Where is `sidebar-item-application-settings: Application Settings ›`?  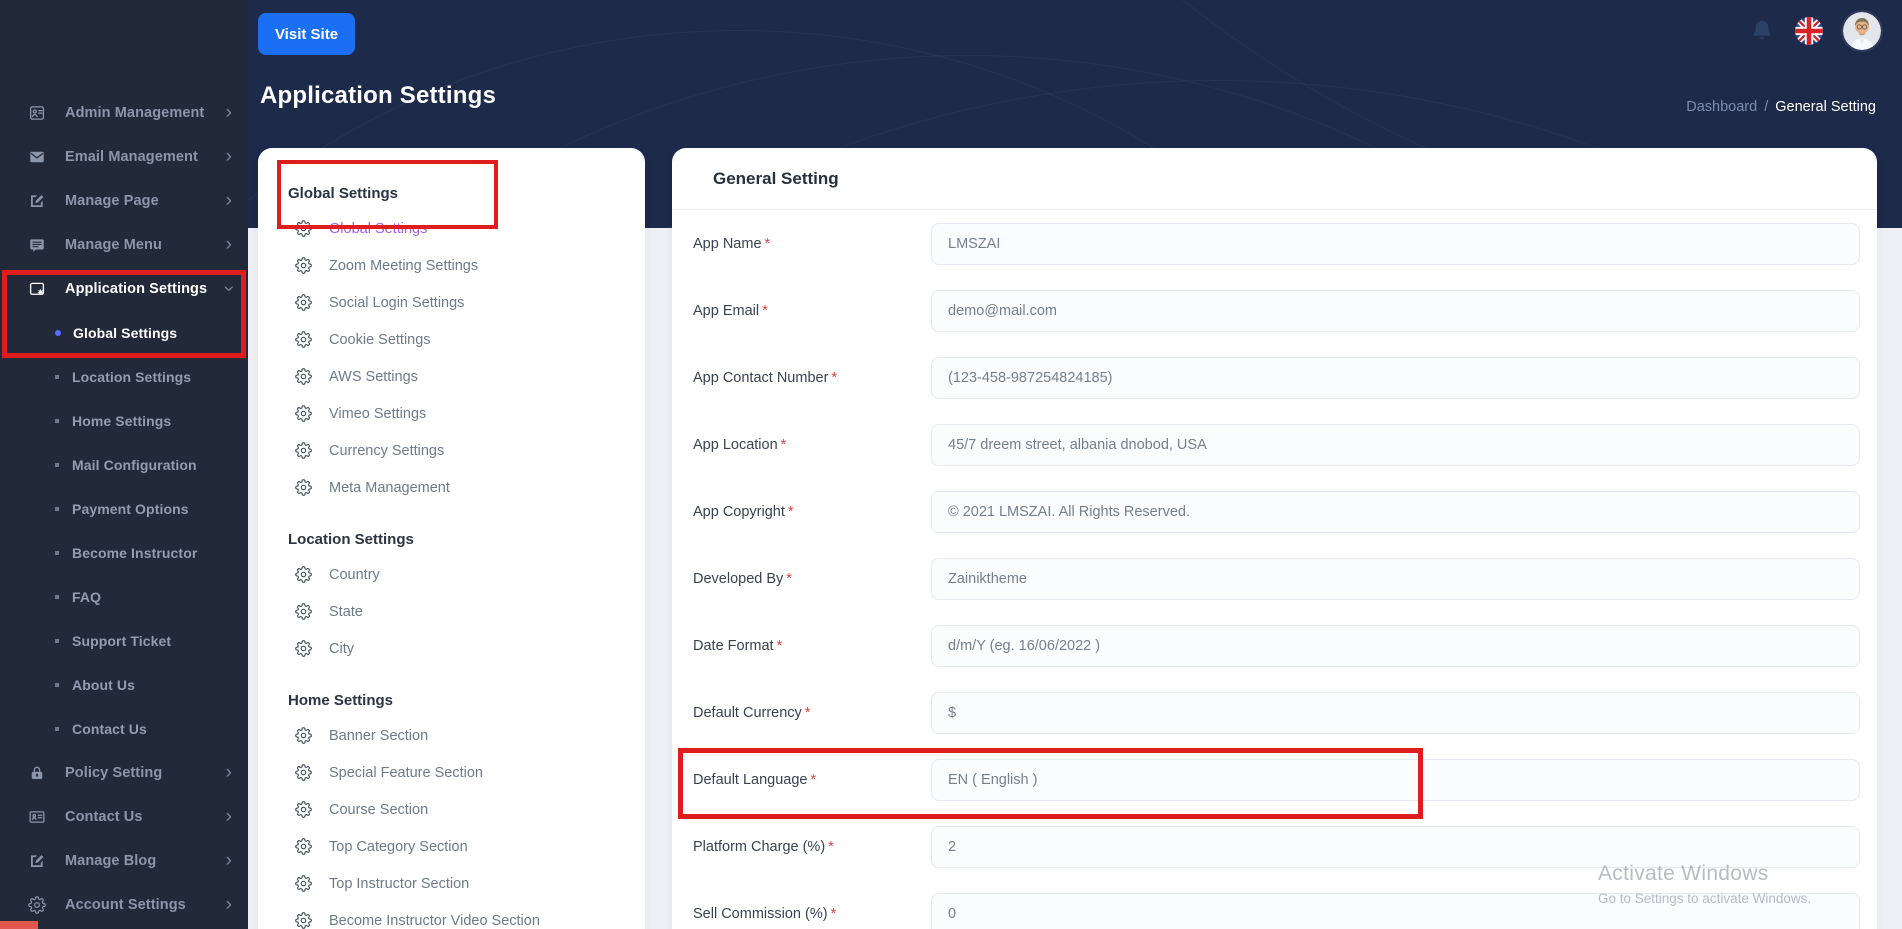
sidebar-item-application-settings: Application Settings › is located at coordinates (124, 289).